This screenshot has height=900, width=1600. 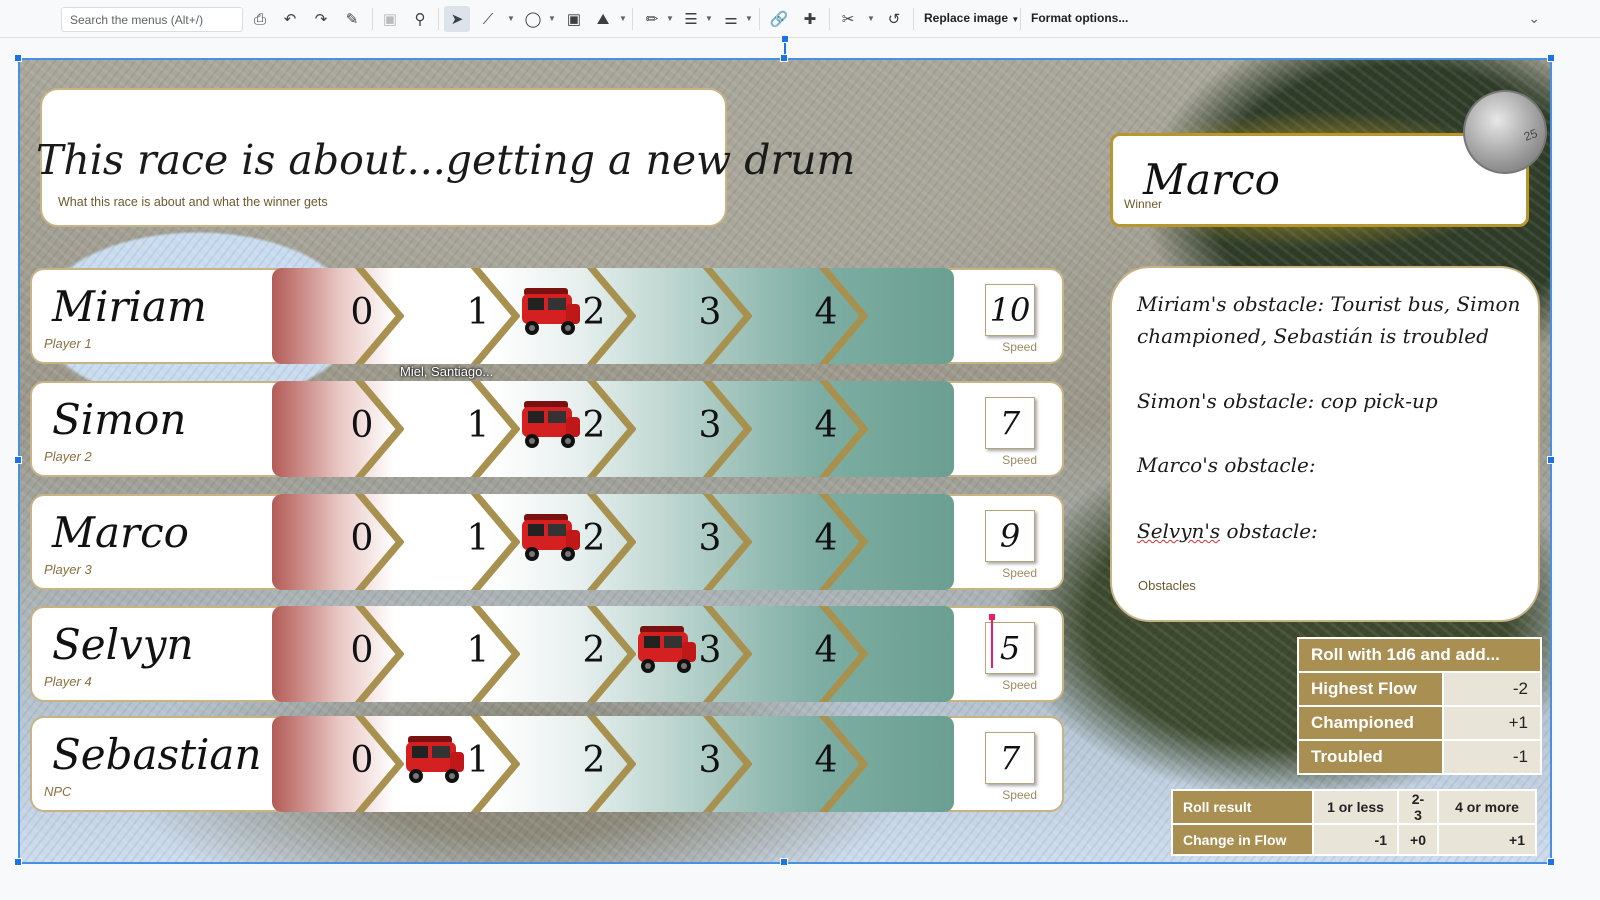 I want to click on redo-icon: ↷, so click(x=321, y=19).